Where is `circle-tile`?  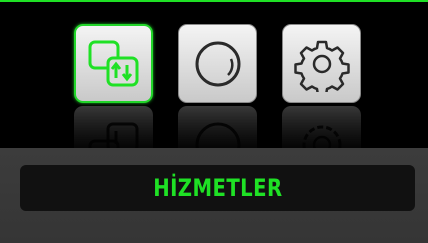
circle-tile is located at coordinates (217, 63).